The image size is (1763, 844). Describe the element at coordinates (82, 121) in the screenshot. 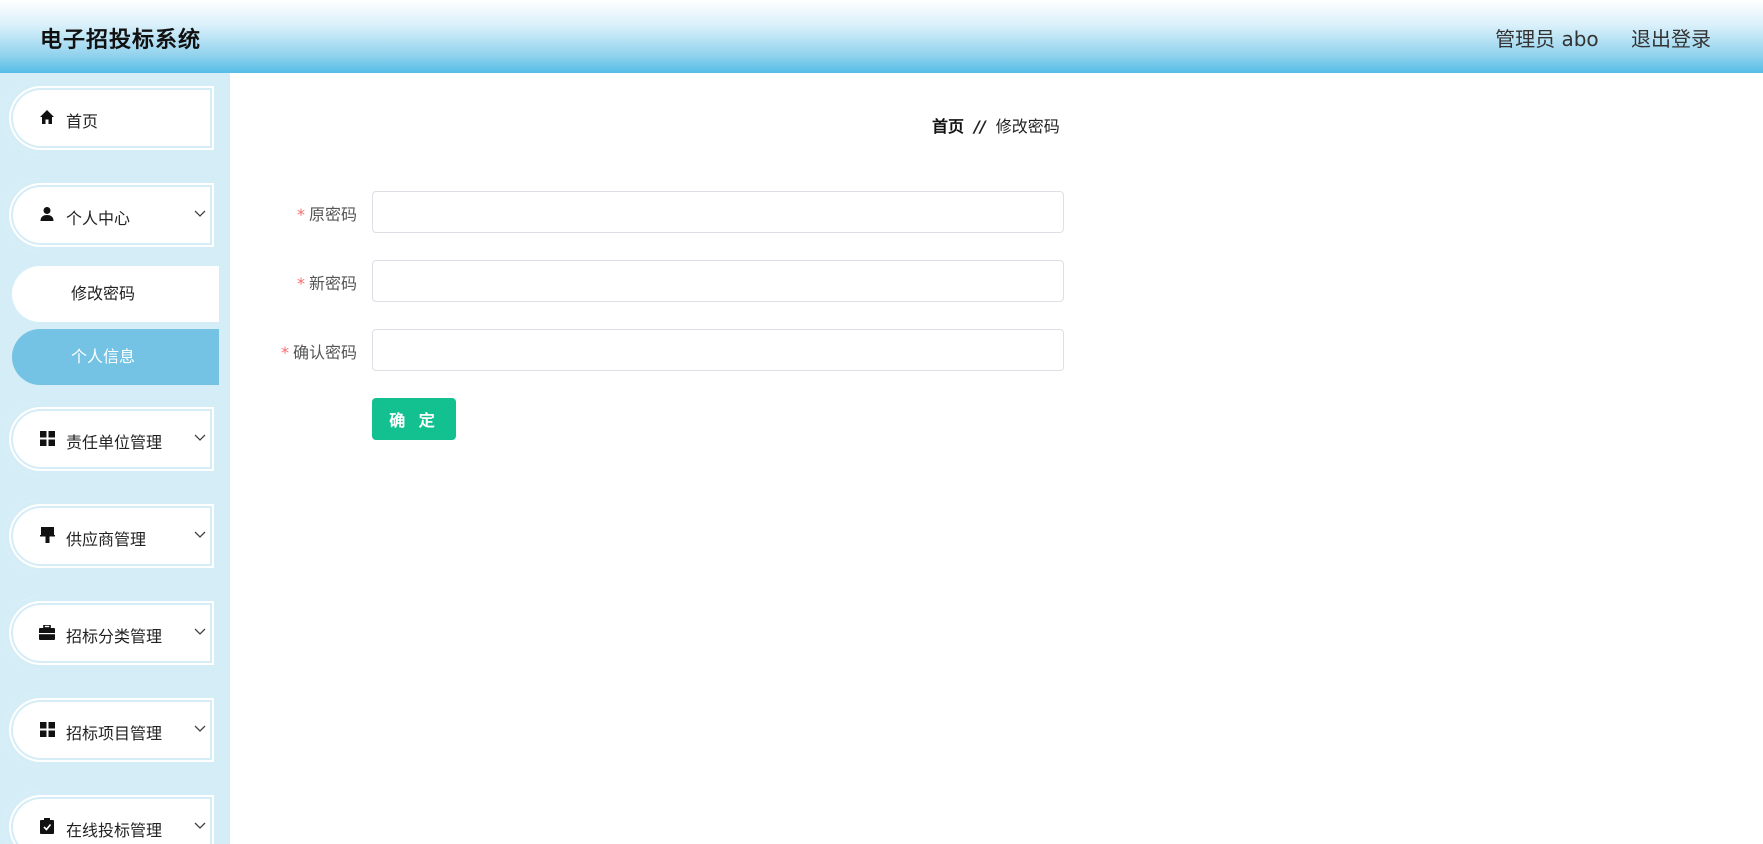

I see `sidebar-item-label: 首页` at that location.